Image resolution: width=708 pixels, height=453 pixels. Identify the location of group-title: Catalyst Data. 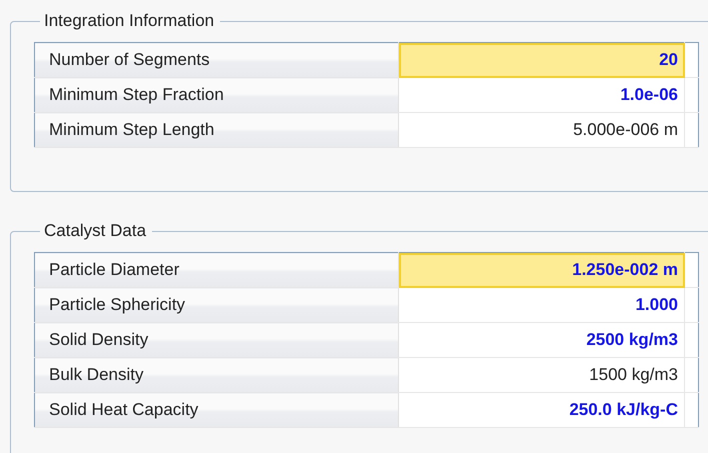
(95, 231).